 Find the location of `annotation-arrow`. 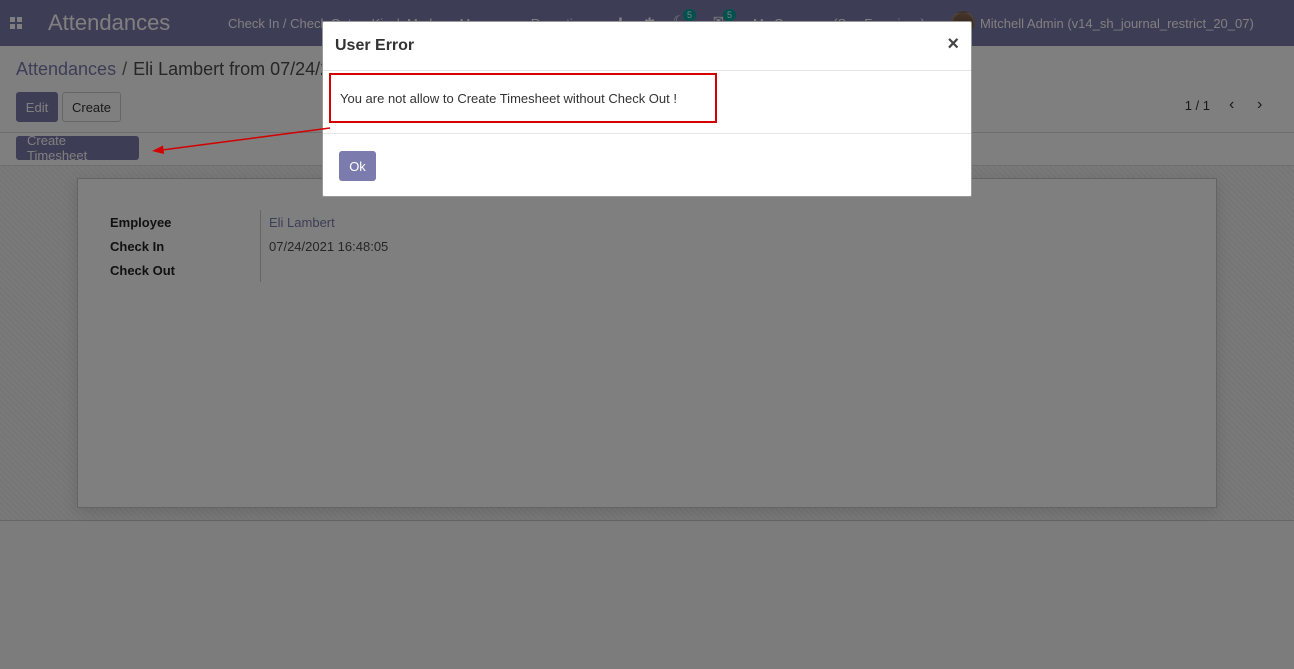

annotation-arrow is located at coordinates (241, 140).